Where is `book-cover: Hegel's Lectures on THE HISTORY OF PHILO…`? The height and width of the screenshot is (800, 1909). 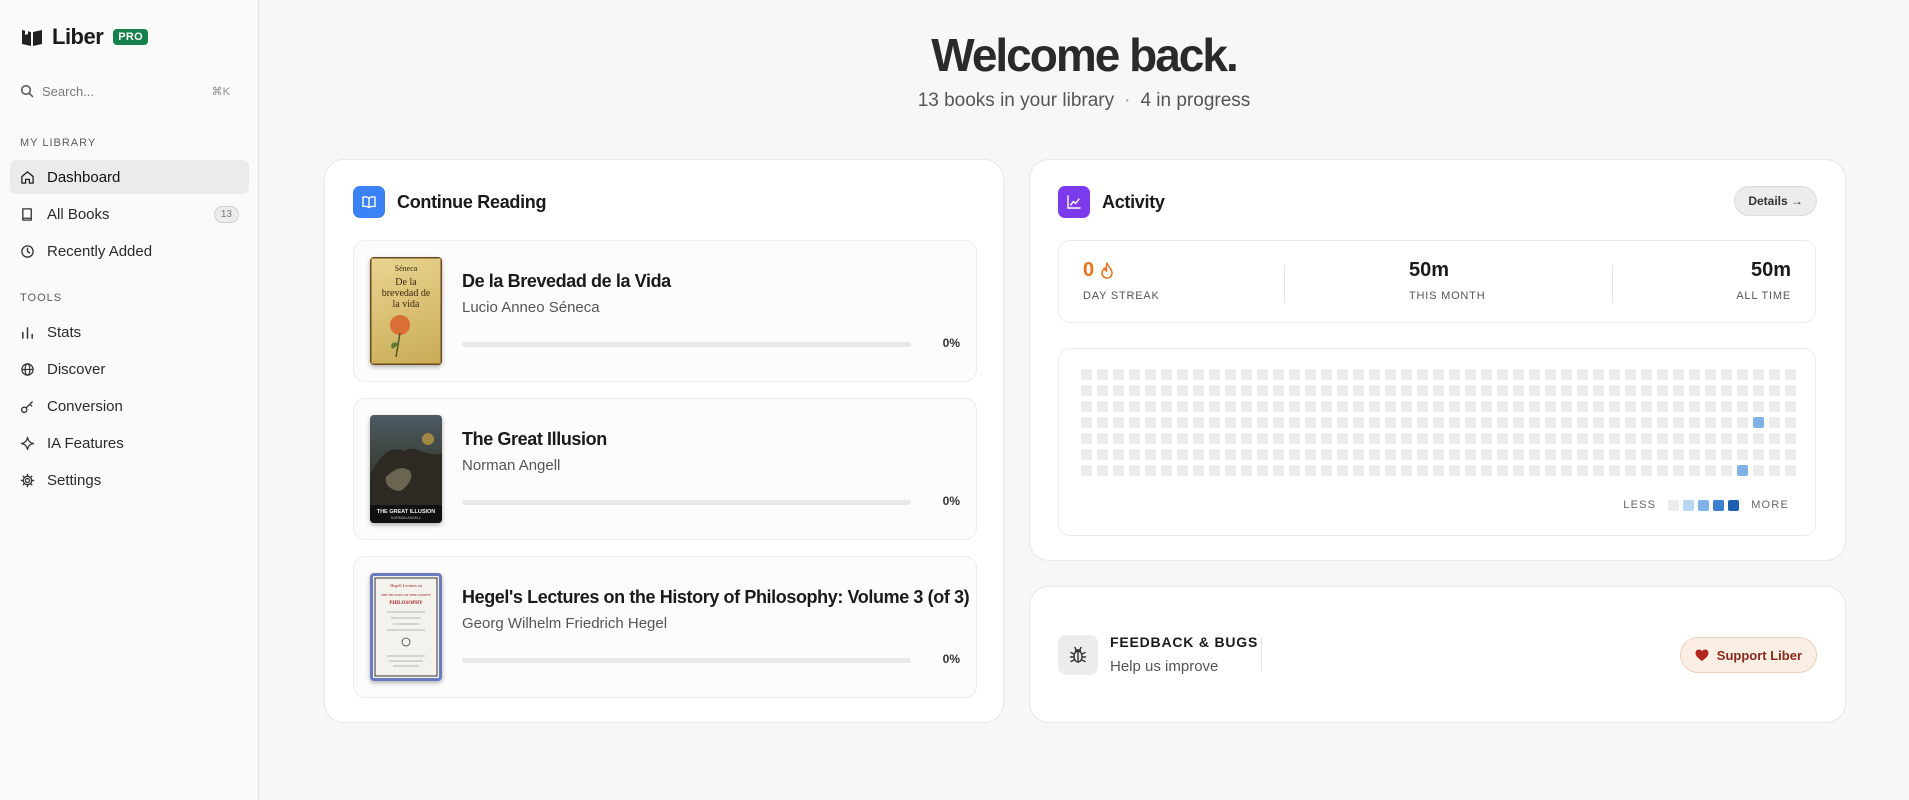
book-cover: Hegel's Lectures on THE HISTORY OF PHILO… is located at coordinates (406, 627).